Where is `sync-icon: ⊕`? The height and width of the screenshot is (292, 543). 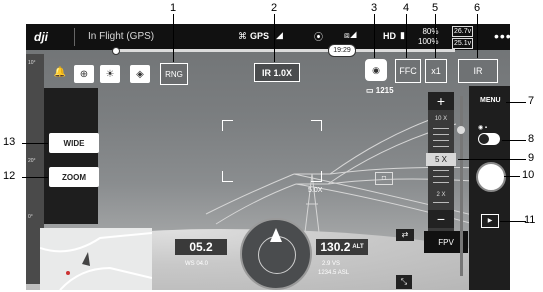
sync-icon: ⊕ is located at coordinates (84, 74).